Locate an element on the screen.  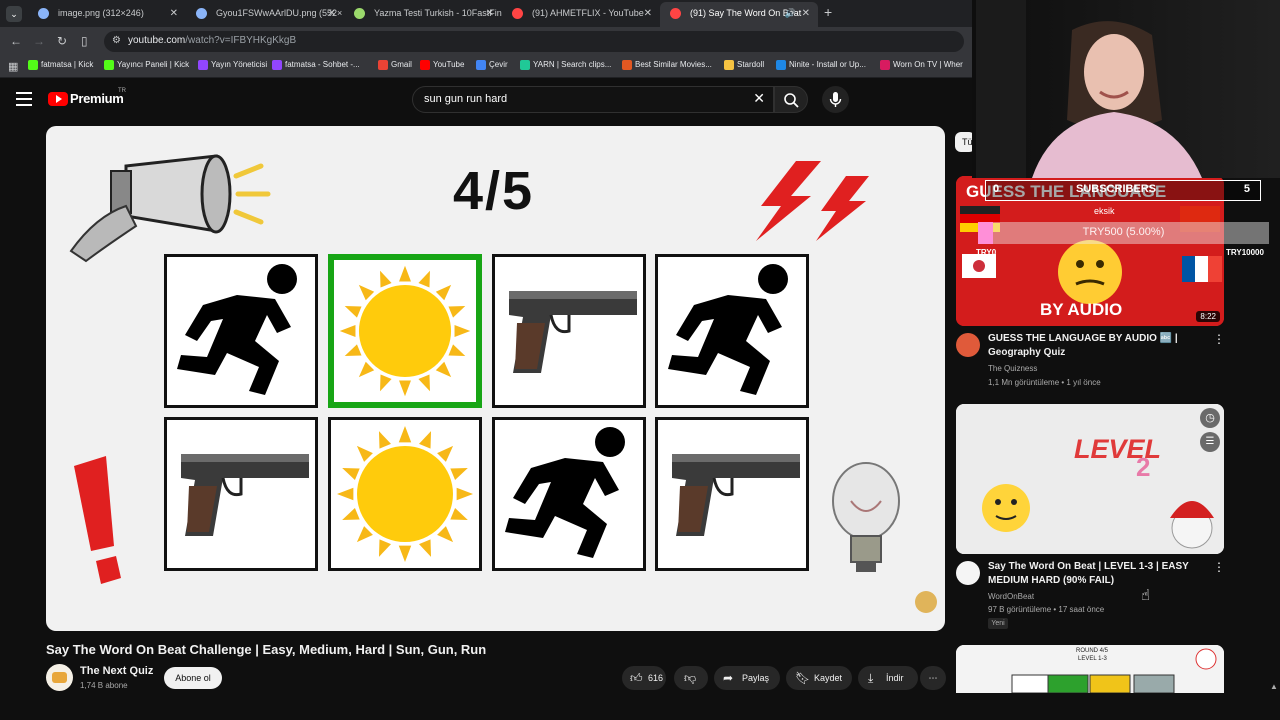
bookmark-item: Yayın Yöneticisi is located at coordinates (233, 65).